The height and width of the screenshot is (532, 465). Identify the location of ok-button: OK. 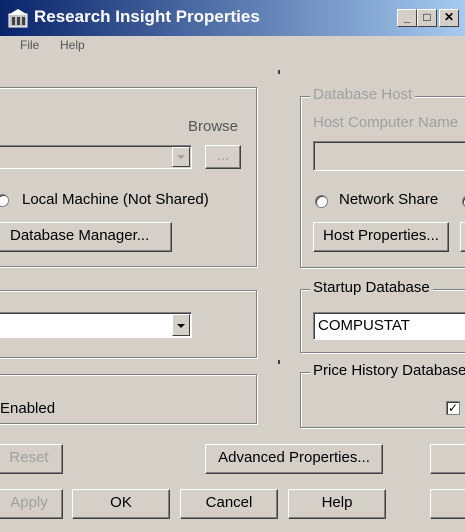
(121, 504).